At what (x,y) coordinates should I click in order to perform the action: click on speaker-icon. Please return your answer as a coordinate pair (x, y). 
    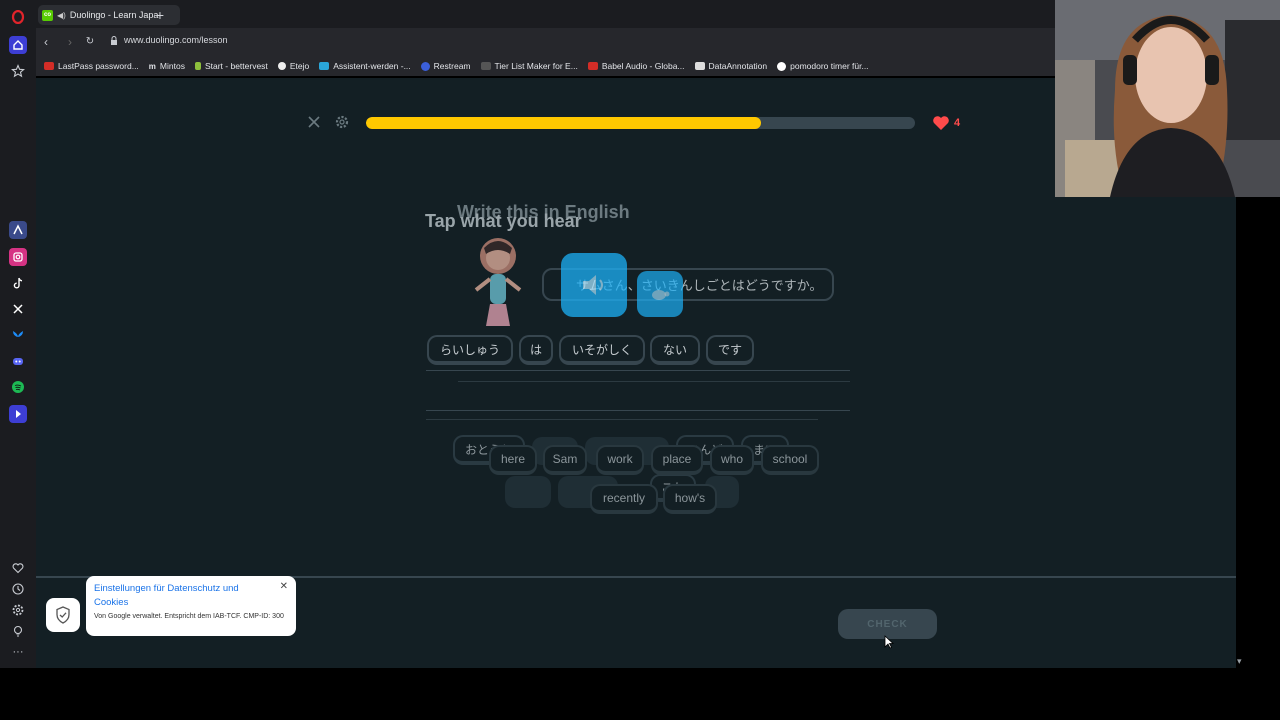
    Looking at the image, I should click on (593, 285).